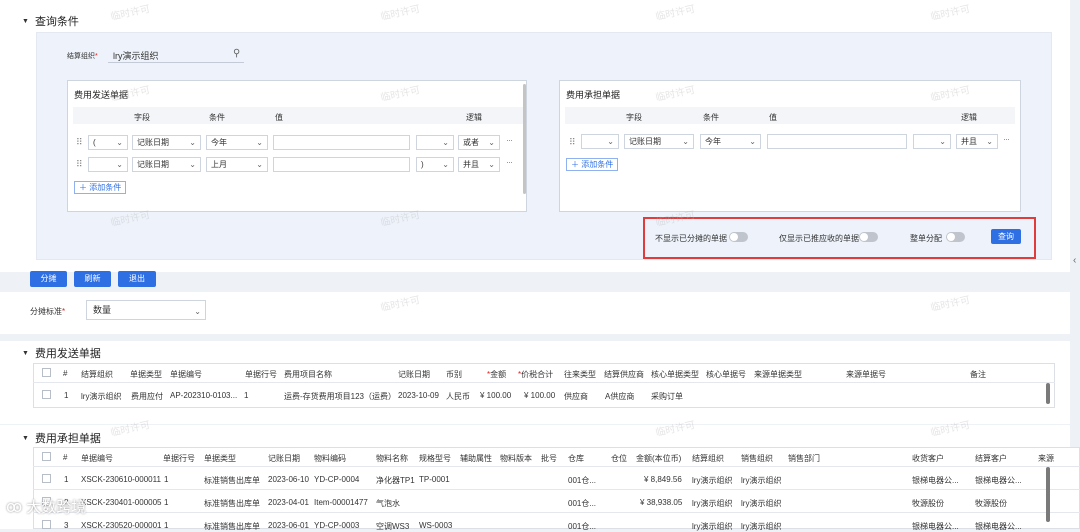 The height and width of the screenshot is (532, 1080). What do you see at coordinates (435, 458) in the screenshot?
I see `col-spec: 规格型号` at bounding box center [435, 458].